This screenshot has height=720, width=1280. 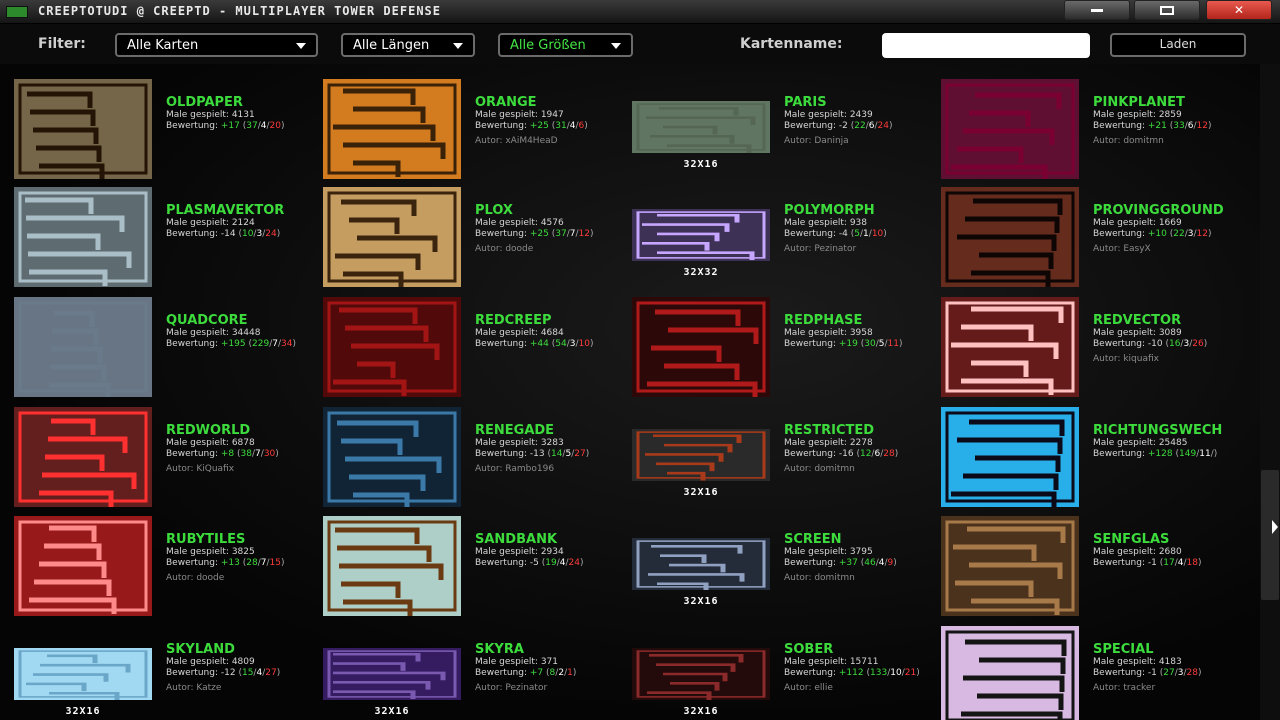 I want to click on votes-negative: 21, so click(x=910, y=673).